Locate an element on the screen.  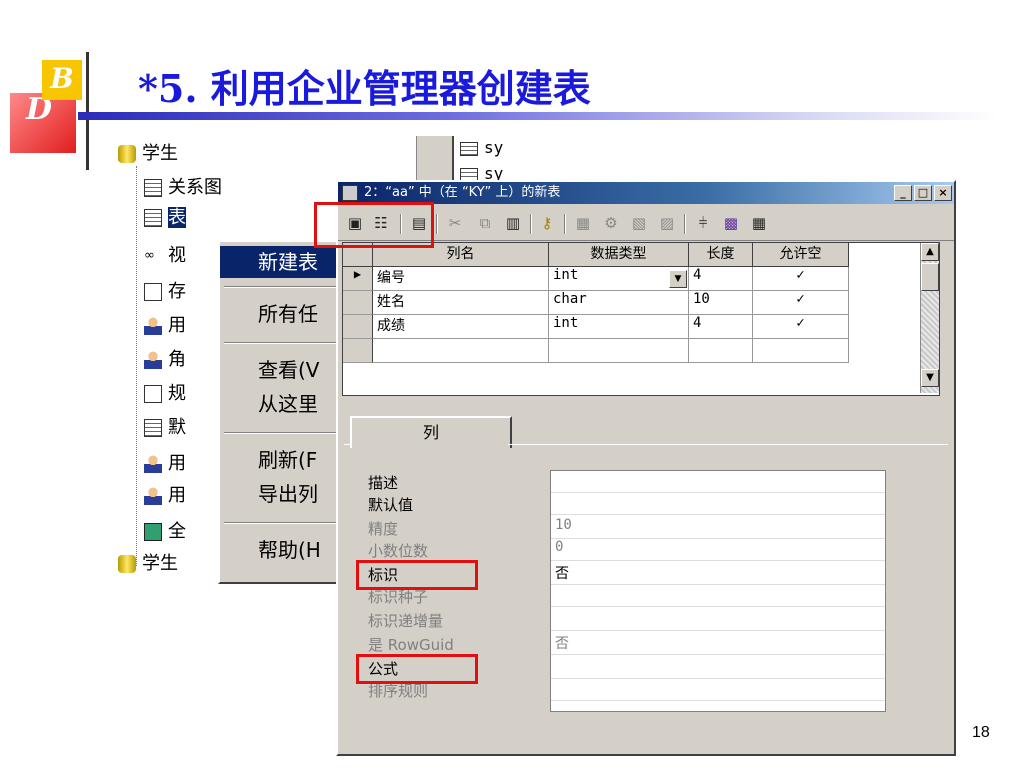
context-menu: 新建表 所有任 查看(V 从这里 刷新(F 导出列 帮助(H is located at coordinates (285, 412).